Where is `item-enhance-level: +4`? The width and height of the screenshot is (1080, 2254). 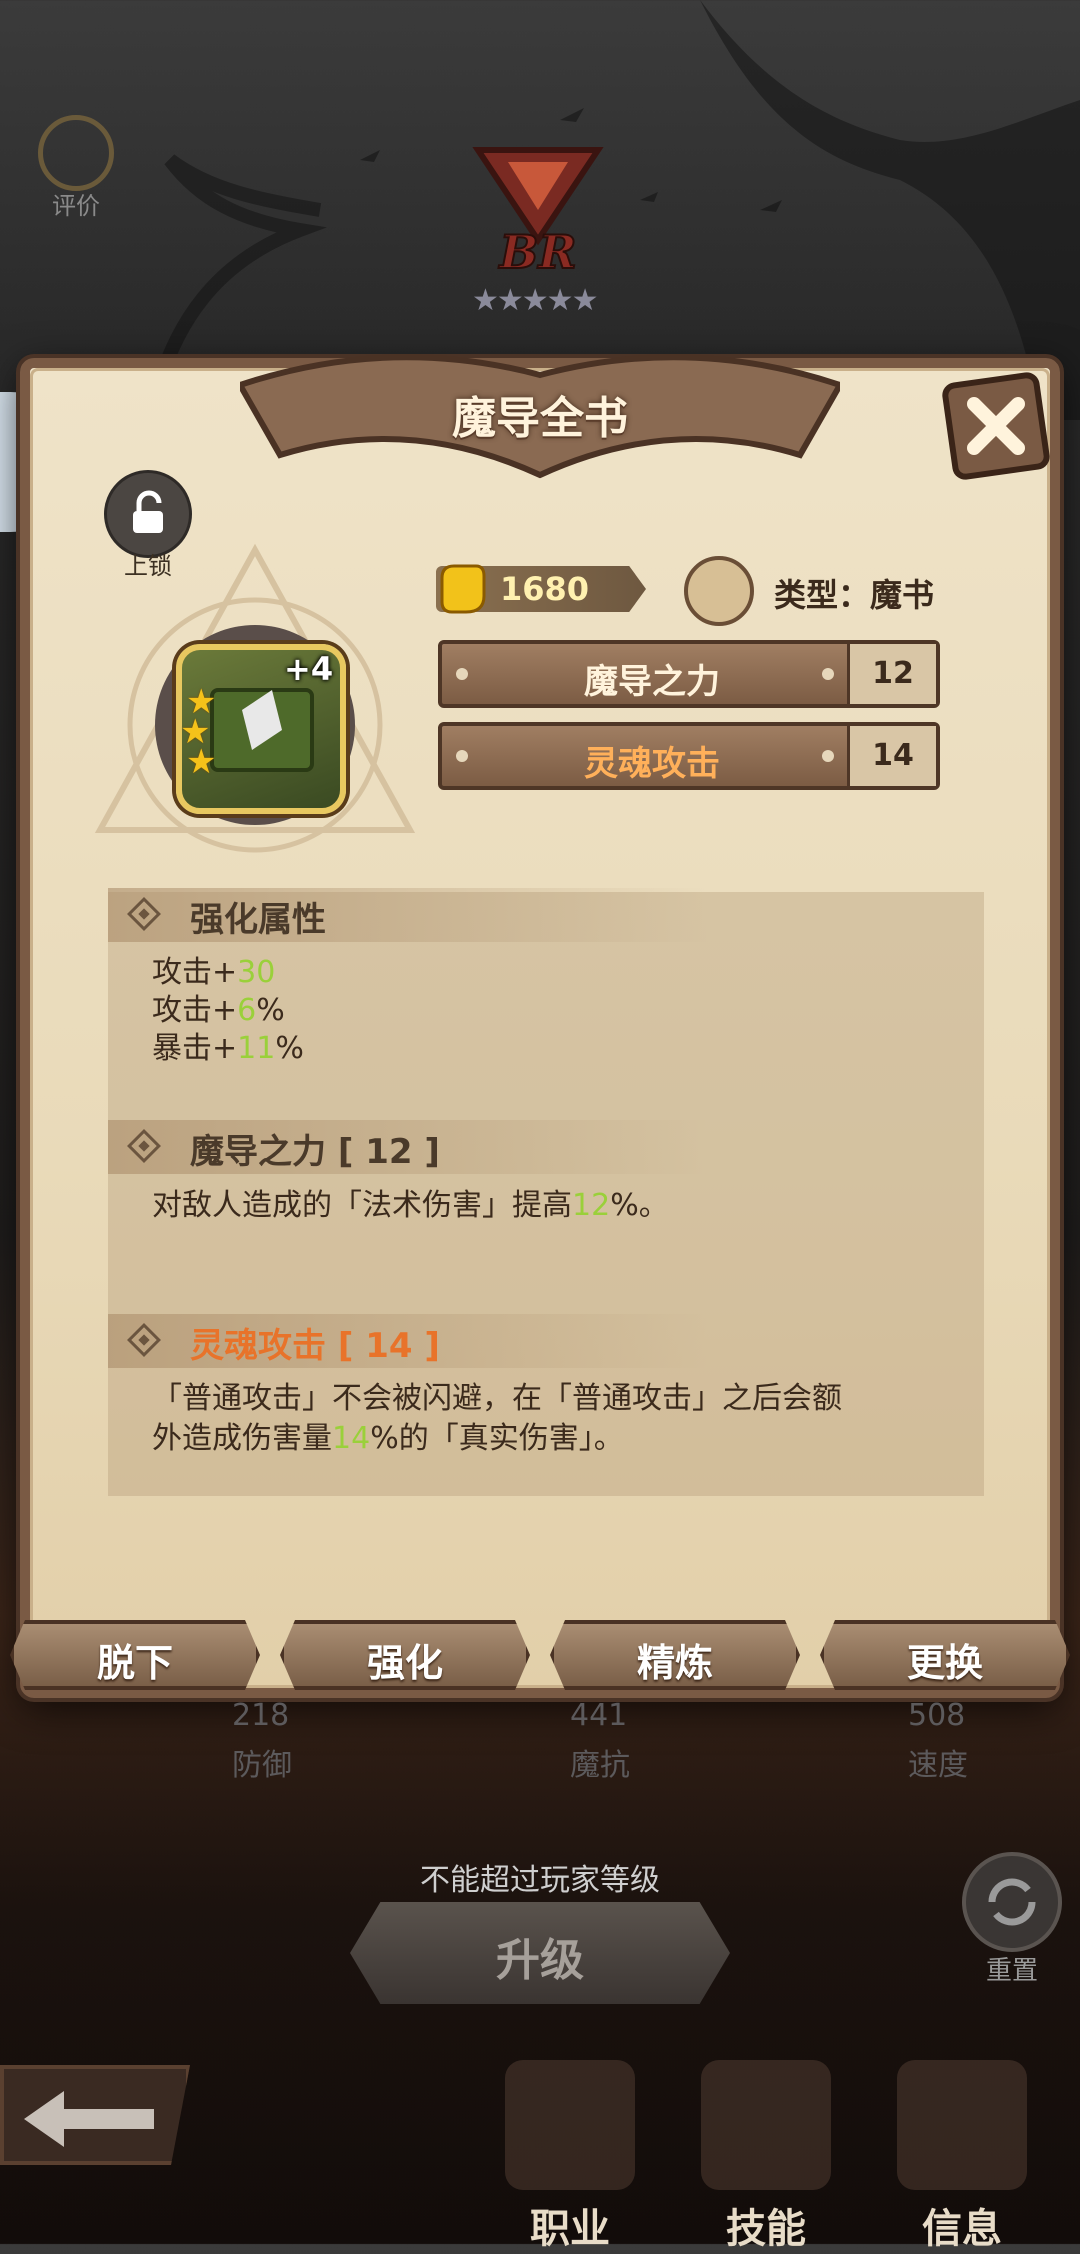
item-enhance-level: +4 is located at coordinates (309, 669).